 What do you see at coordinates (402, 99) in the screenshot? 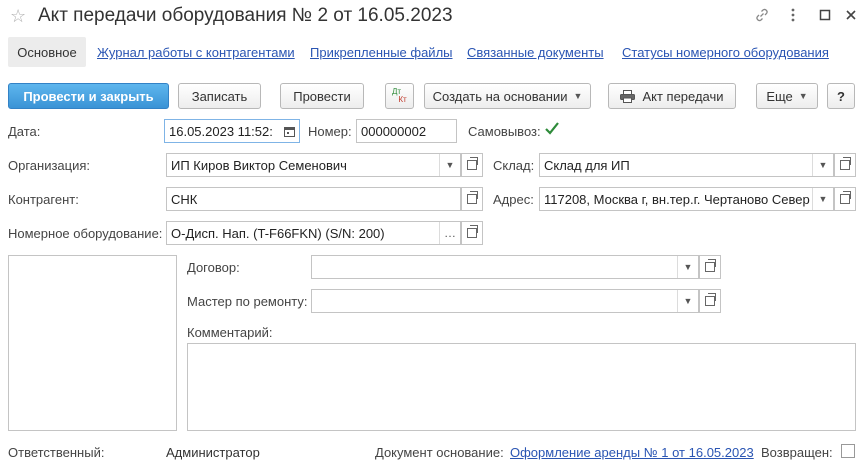
I see `kt-label: Кт` at bounding box center [402, 99].